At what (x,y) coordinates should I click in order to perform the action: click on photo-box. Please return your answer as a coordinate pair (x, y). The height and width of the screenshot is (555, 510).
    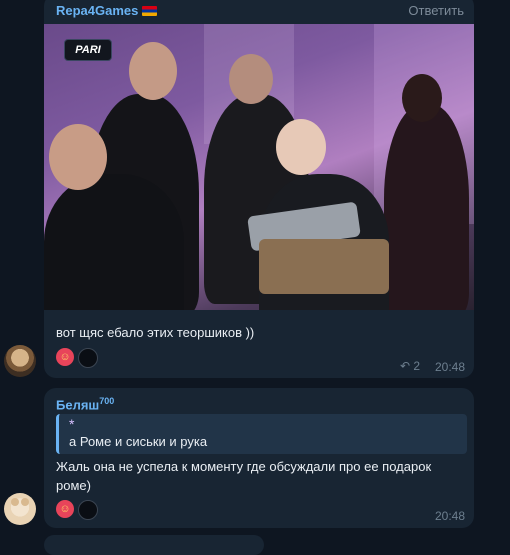
    Looking at the image, I should click on (324, 266).